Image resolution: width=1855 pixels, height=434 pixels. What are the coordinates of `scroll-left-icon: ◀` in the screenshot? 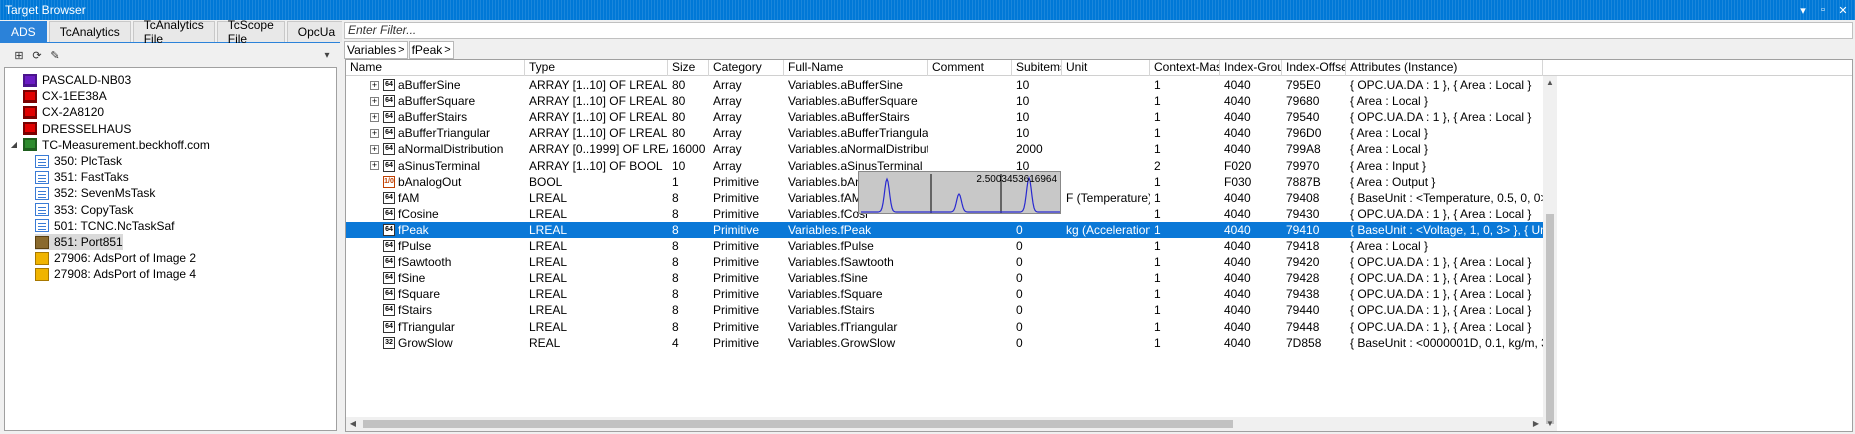 It's located at (353, 424).